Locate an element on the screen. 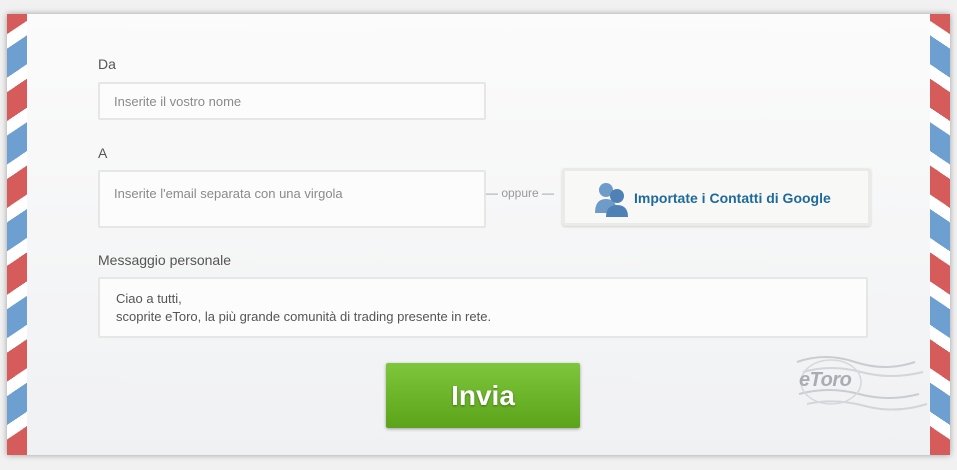  airmail-border-right is located at coordinates (940, 234).